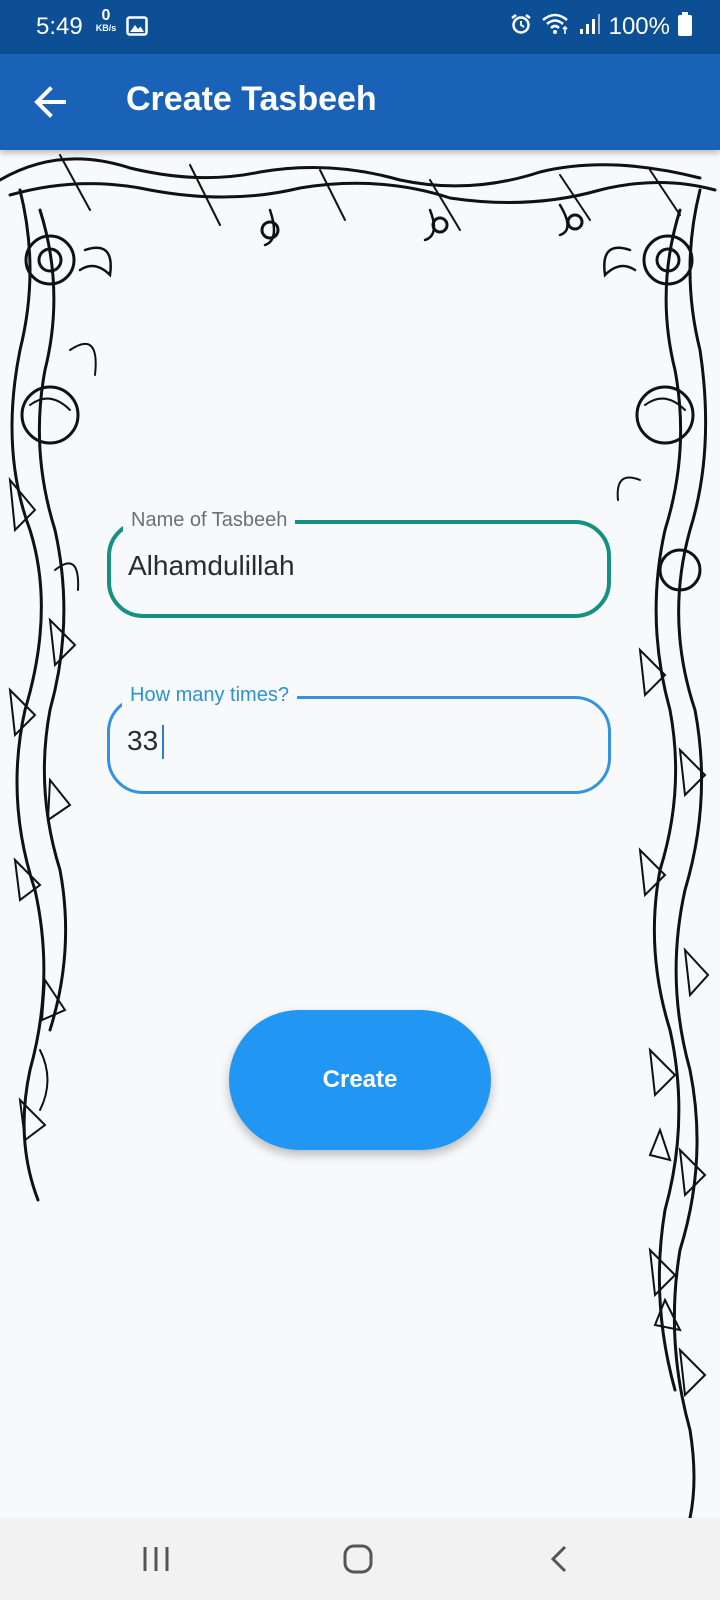  Describe the element at coordinates (59, 26) in the screenshot. I see `status-time: 5:49` at that location.